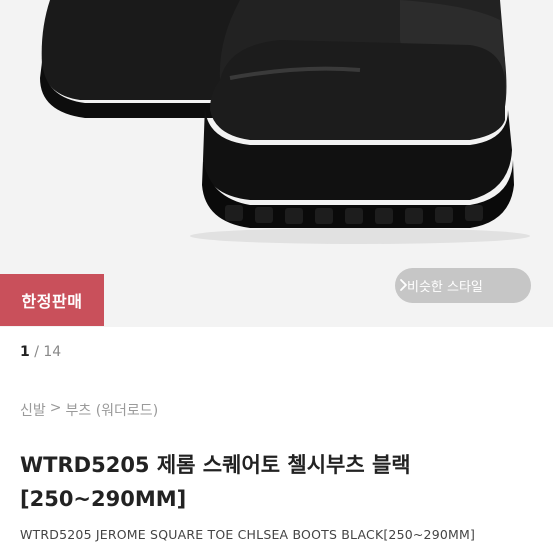 This screenshot has width=553, height=553. I want to click on similar-style-label: 비슷한 스타일, so click(445, 287).